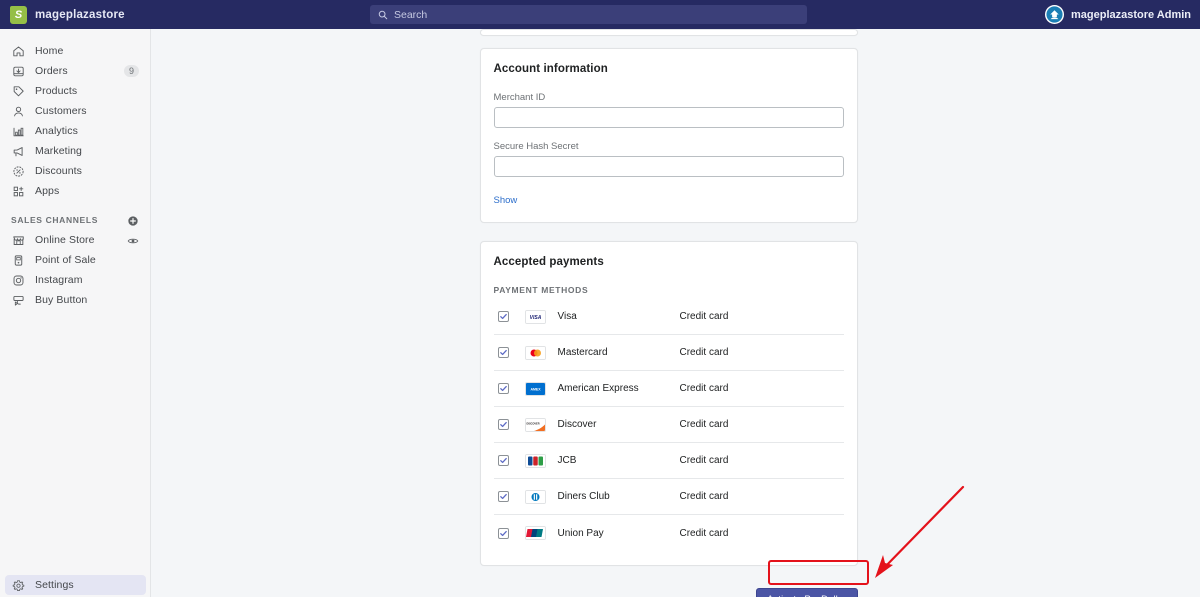  I want to click on sidebar-item-buy-button: Buy Button, so click(75, 300).